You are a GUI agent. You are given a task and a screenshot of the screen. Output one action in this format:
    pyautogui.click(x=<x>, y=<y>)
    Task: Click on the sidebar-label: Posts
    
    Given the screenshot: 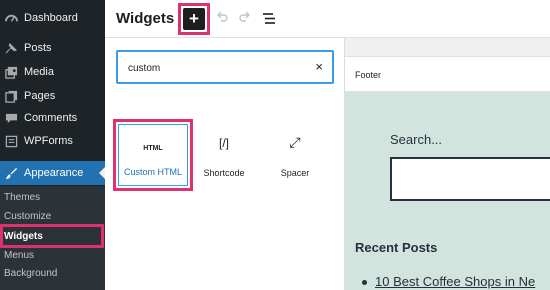 What is the action you would take?
    pyautogui.click(x=38, y=48)
    